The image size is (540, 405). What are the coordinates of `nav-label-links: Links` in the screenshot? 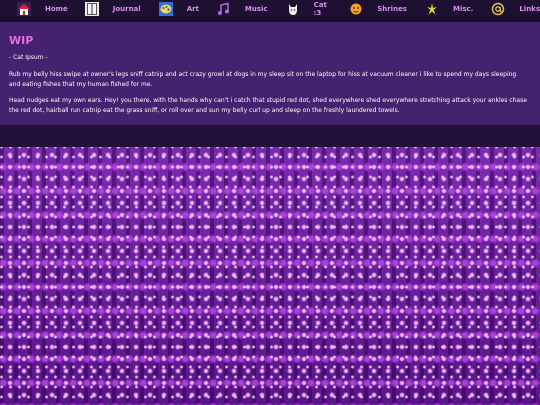 It's located at (529, 8).